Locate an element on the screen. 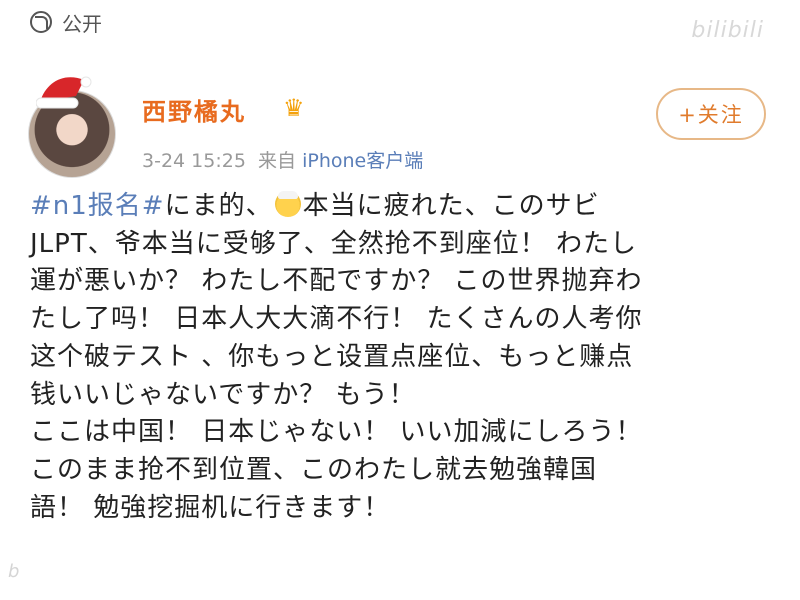  post-line: このまま抢不到位置、このわたし就去勉強韓国 is located at coordinates (314, 469).